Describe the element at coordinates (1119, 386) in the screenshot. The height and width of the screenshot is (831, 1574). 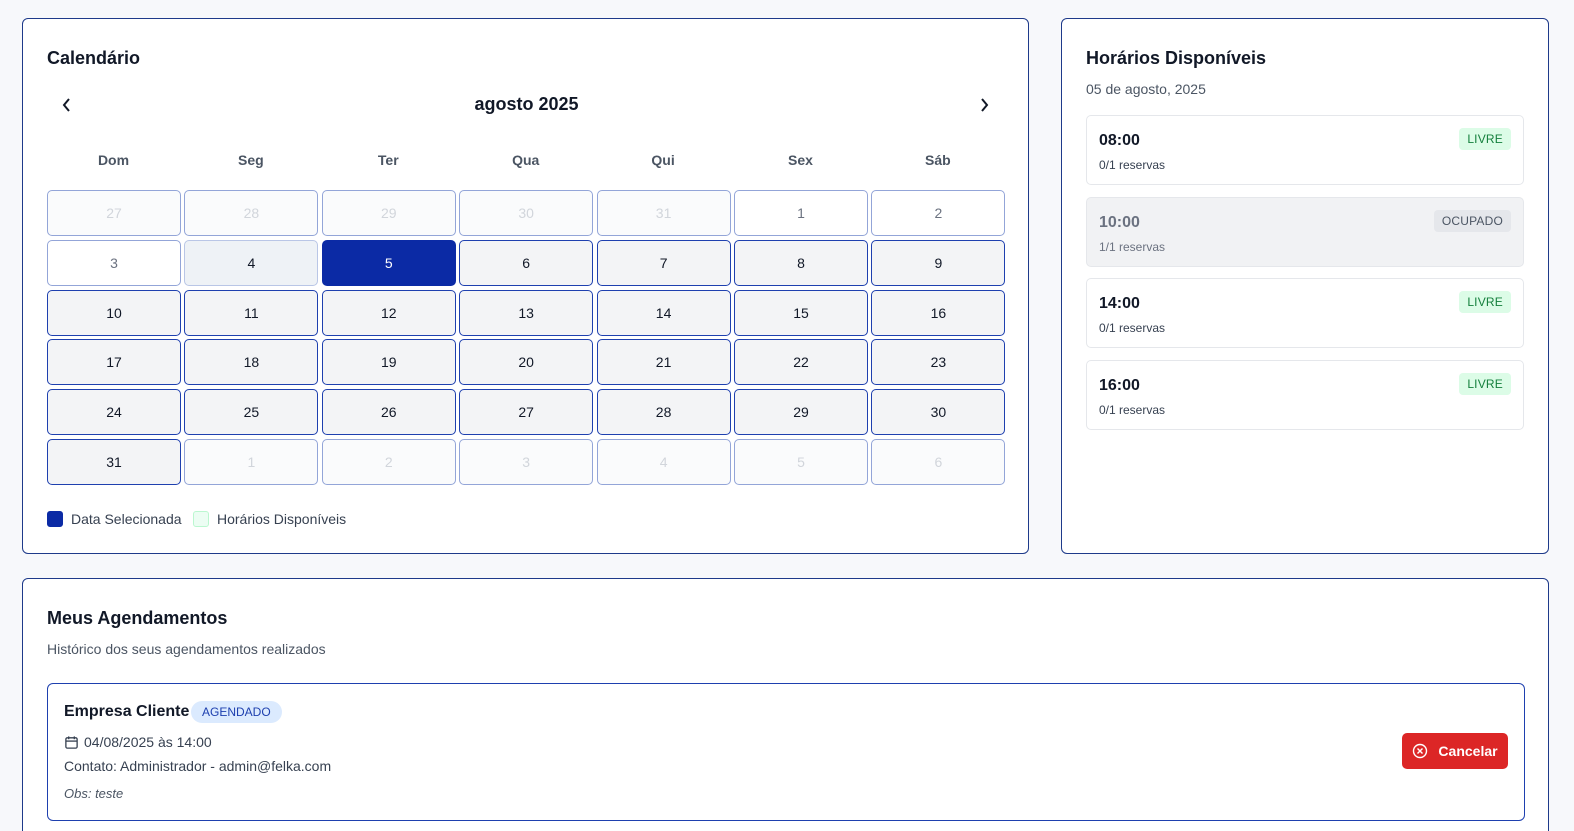
I see `slot-time: 16:00` at that location.